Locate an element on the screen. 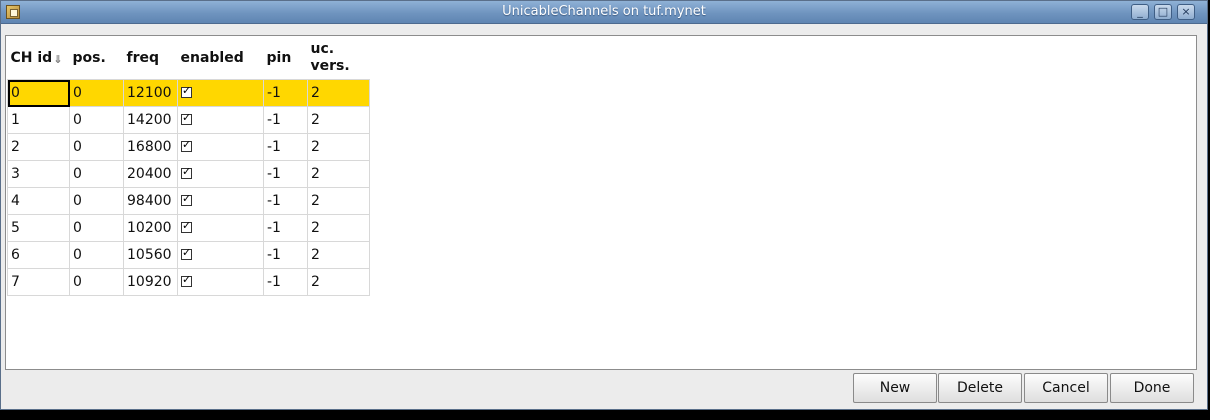 The height and width of the screenshot is (420, 1210). table-header-row: CH id⇓ pos. freq enabled pin uc. vers. is located at coordinates (189, 58).